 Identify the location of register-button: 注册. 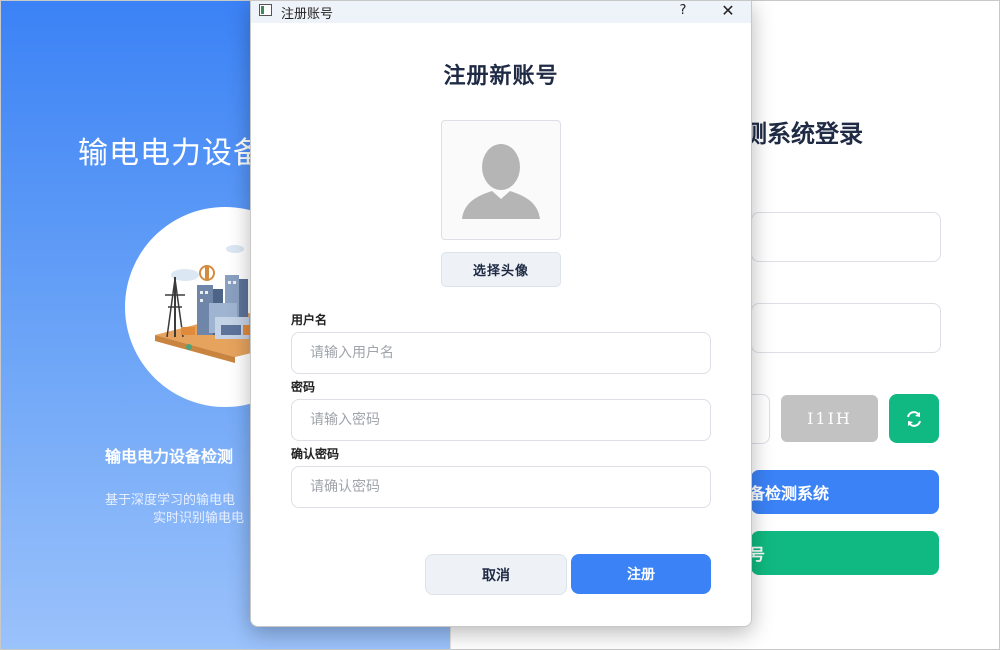
(641, 574).